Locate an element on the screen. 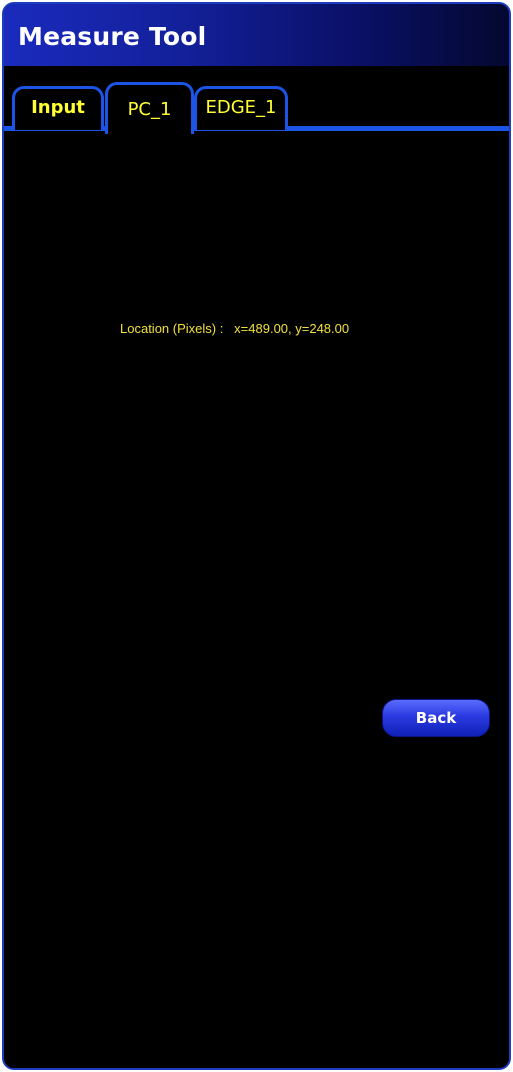 This screenshot has height=1072, width=513. window-title: Measure Tool is located at coordinates (112, 36).